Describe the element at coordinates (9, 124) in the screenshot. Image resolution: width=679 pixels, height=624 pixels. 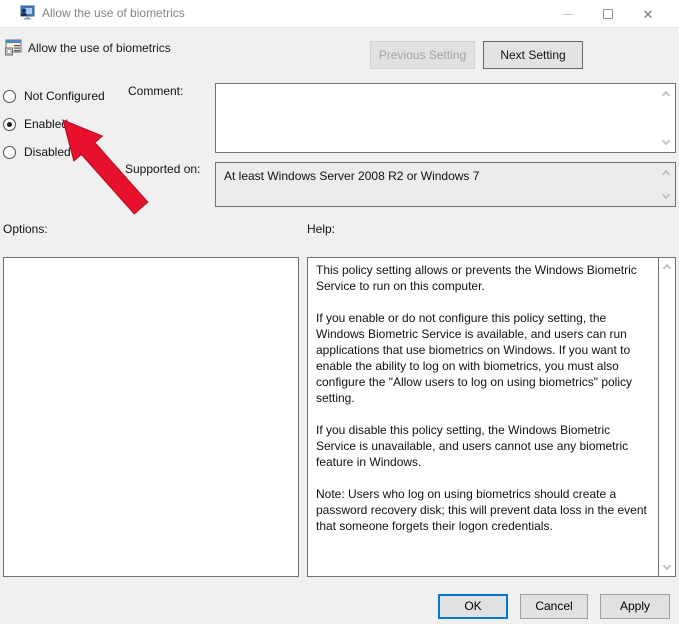
I see `radio-circle-selected-icon` at that location.